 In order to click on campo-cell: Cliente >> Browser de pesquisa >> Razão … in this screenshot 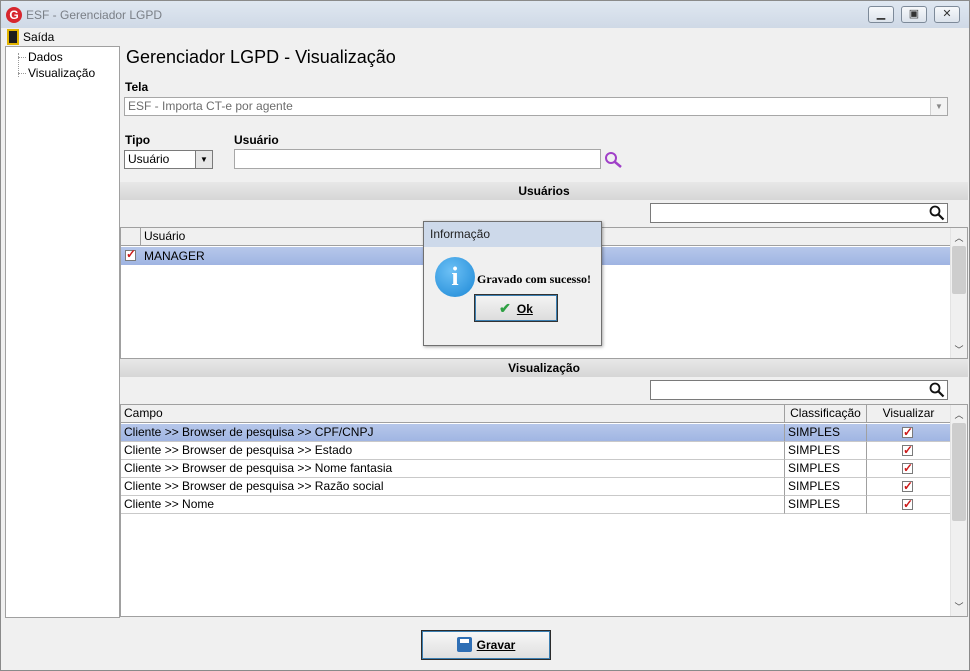, I will do `click(453, 487)`.